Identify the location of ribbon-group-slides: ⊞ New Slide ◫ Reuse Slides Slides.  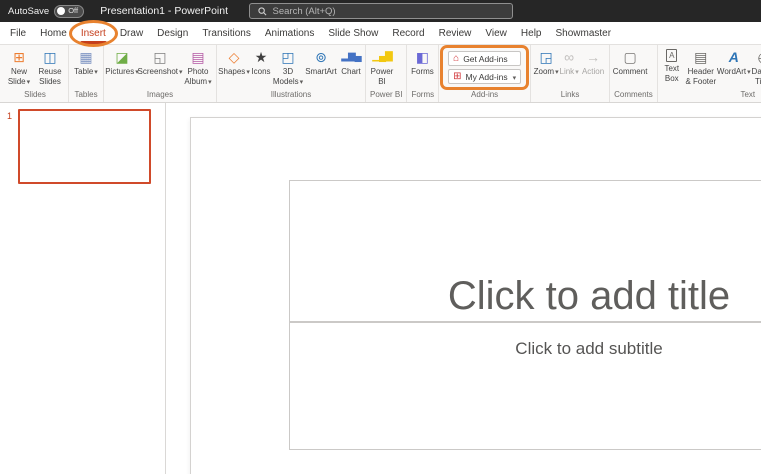
(35, 73).